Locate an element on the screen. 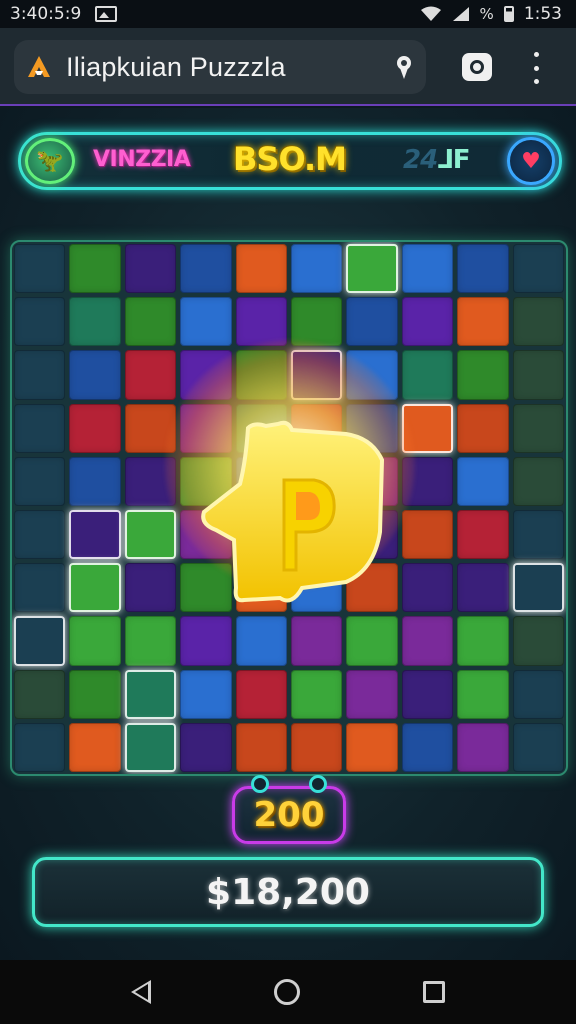 The height and width of the screenshot is (1024, 576). pin-icon is located at coordinates (404, 67).